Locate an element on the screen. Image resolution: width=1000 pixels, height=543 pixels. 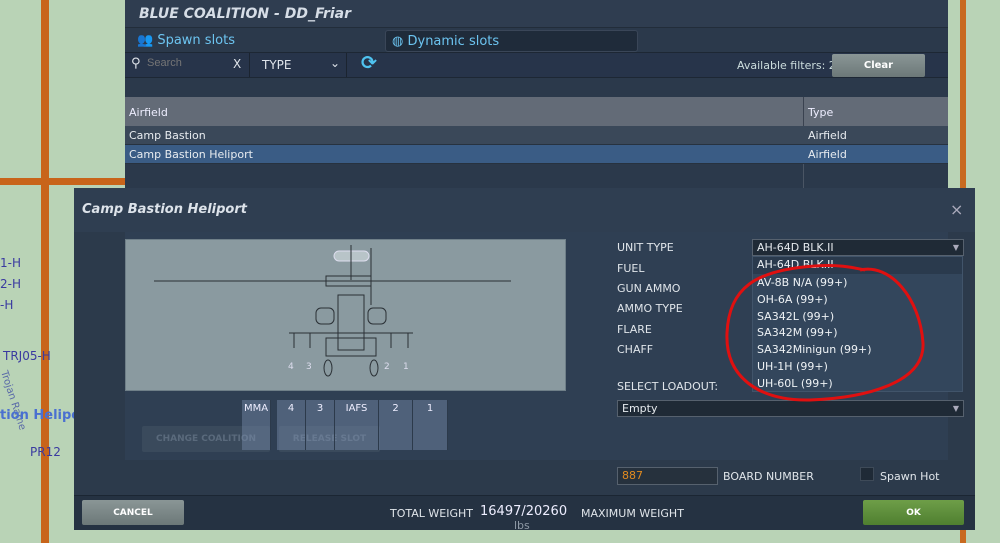
filter-bar: ⚲ X TYPE ⌄ ⟳ Available filters: 2 Clear is located at coordinates (536, 65).